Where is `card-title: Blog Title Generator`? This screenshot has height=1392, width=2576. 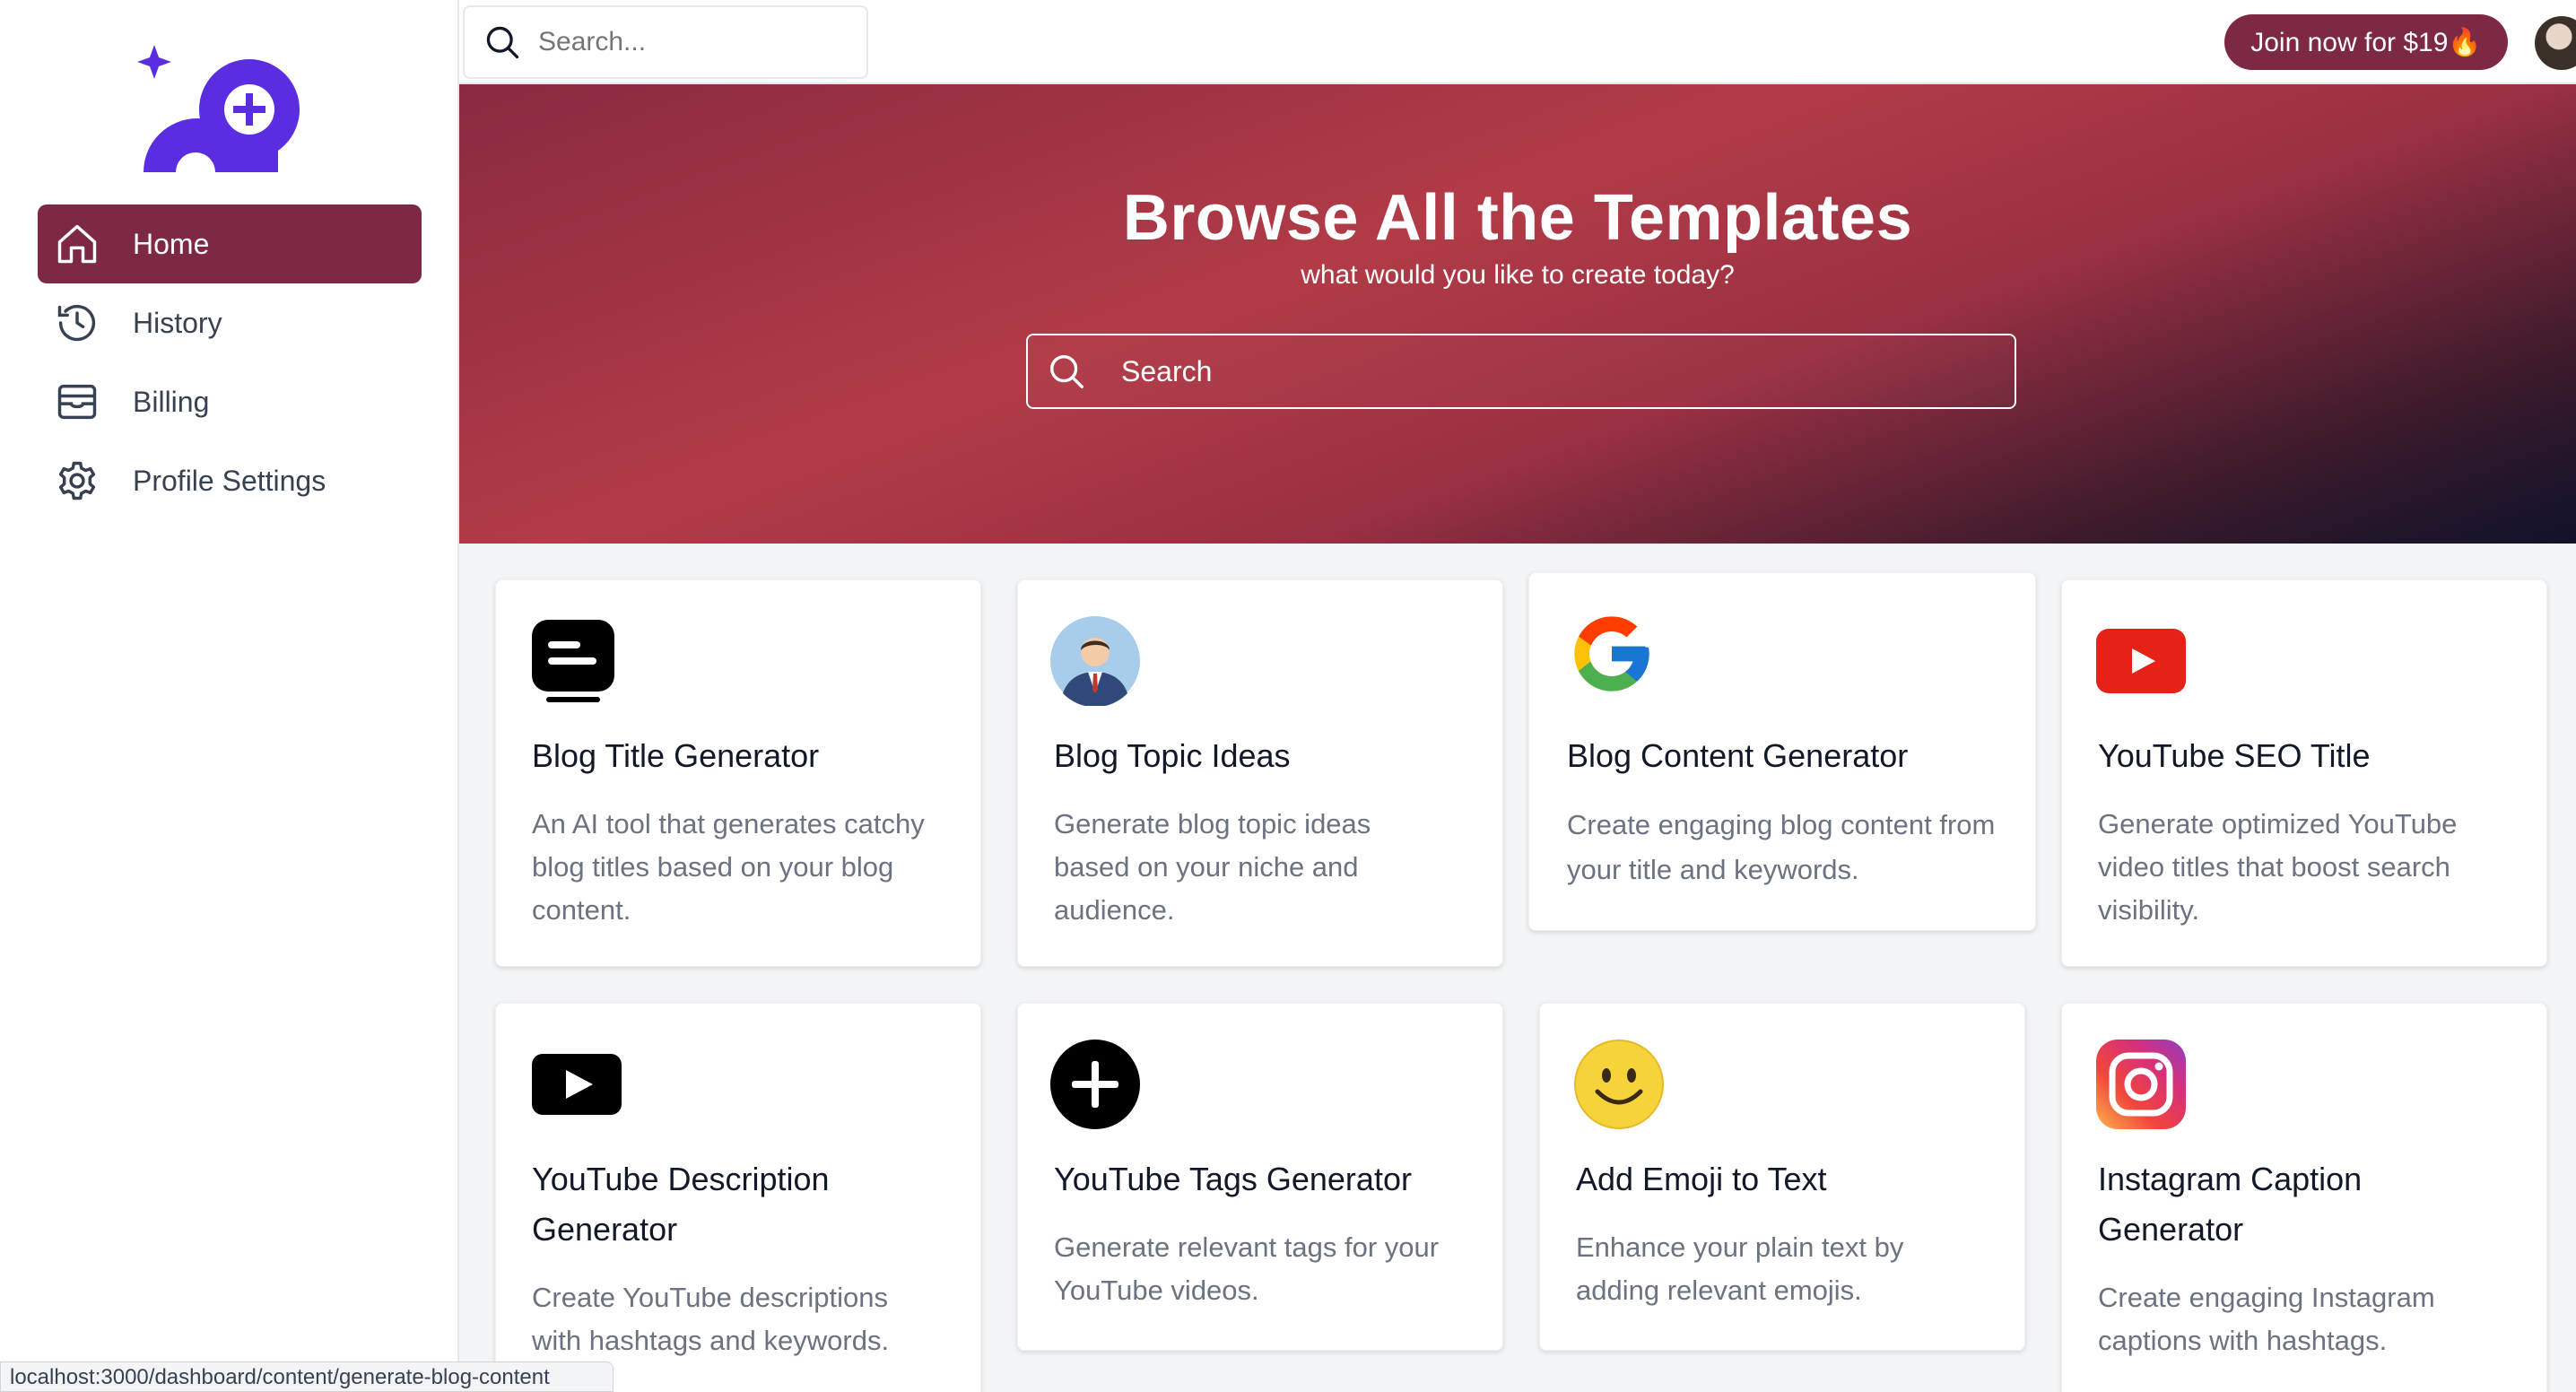
card-title: Blog Title Generator is located at coordinates (676, 756).